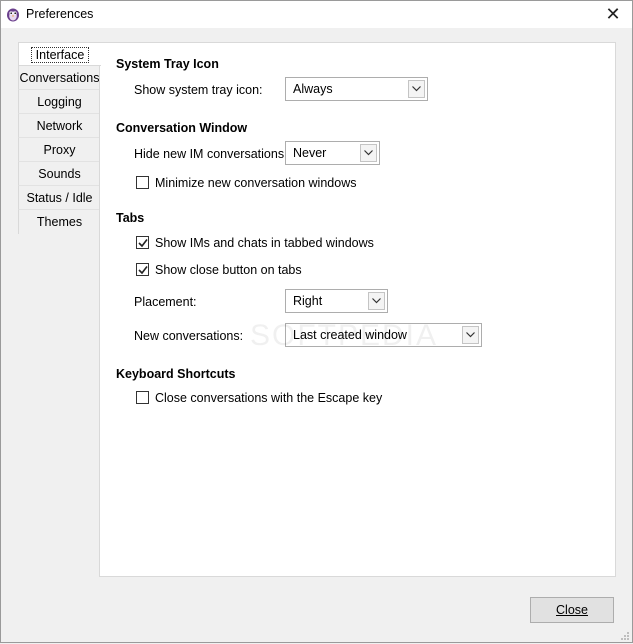 This screenshot has width=633, height=644. What do you see at coordinates (59, 102) in the screenshot?
I see `tab-logging: Logging` at bounding box center [59, 102].